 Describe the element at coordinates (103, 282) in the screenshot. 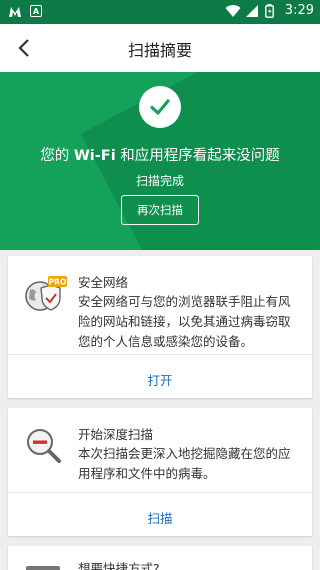

I see `card-title: 安全网络` at that location.